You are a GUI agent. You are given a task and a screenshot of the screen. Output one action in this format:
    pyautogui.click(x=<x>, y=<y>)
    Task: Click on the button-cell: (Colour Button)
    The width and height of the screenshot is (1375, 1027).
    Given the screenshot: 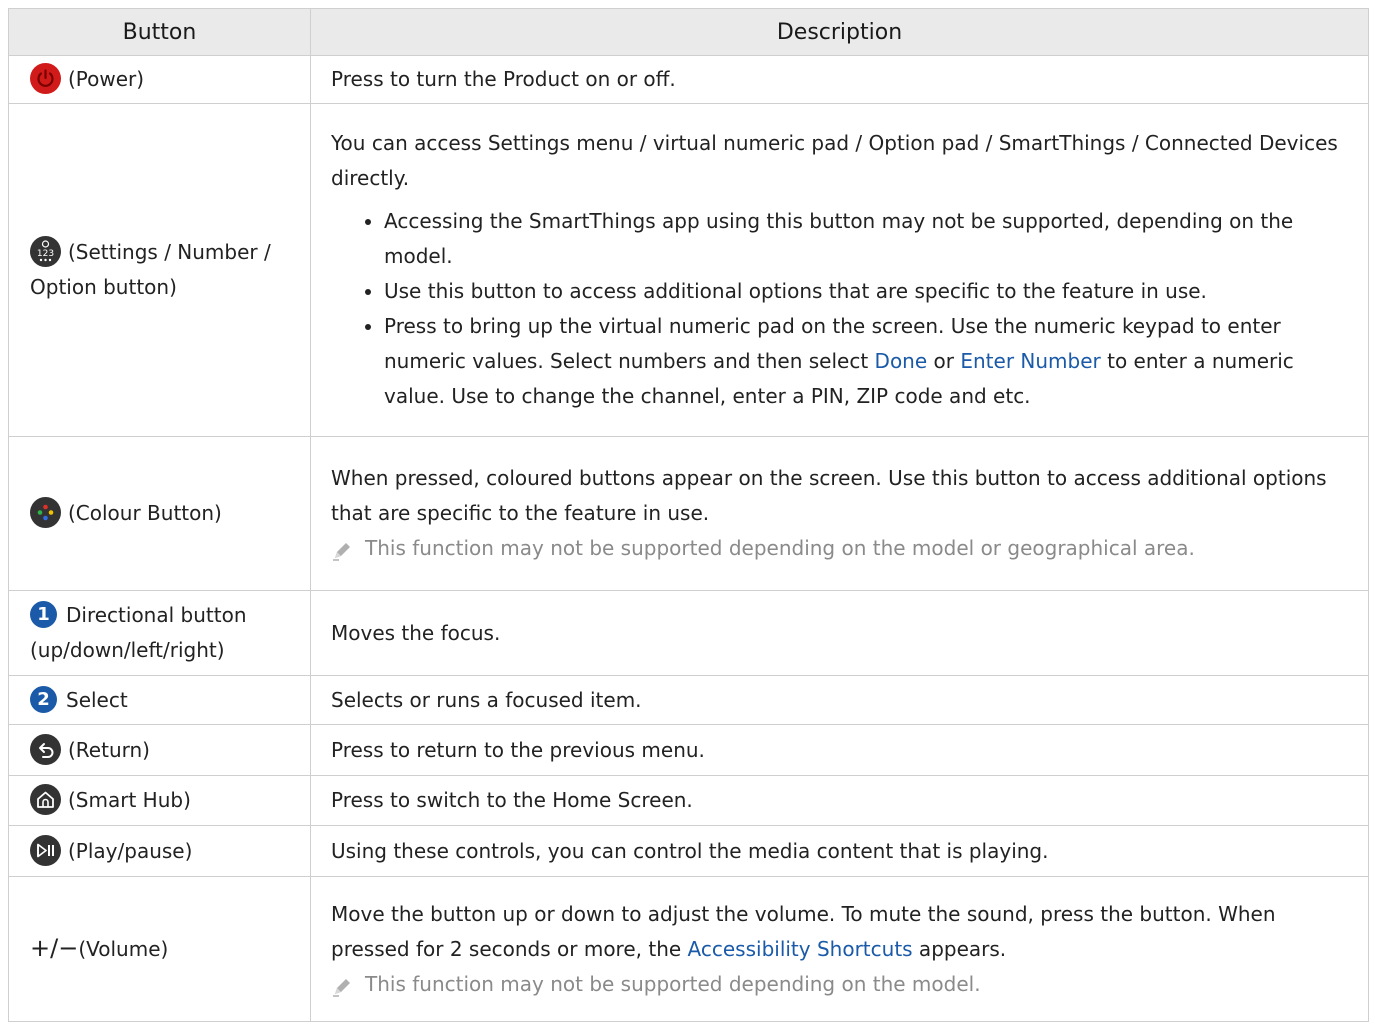 What is the action you would take?
    pyautogui.click(x=159, y=513)
    